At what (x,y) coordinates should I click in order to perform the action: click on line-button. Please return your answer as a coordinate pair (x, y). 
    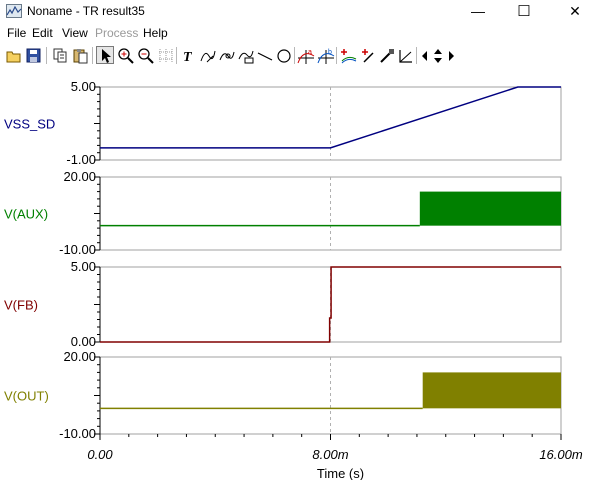
    Looking at the image, I should click on (264, 55).